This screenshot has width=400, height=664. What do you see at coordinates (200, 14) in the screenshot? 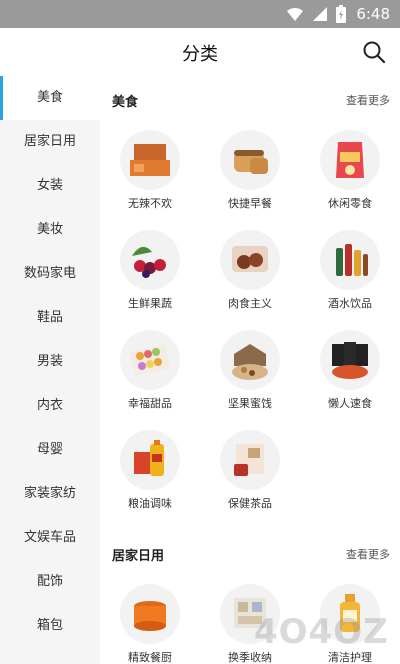
I see `status-bar: 6:48` at bounding box center [200, 14].